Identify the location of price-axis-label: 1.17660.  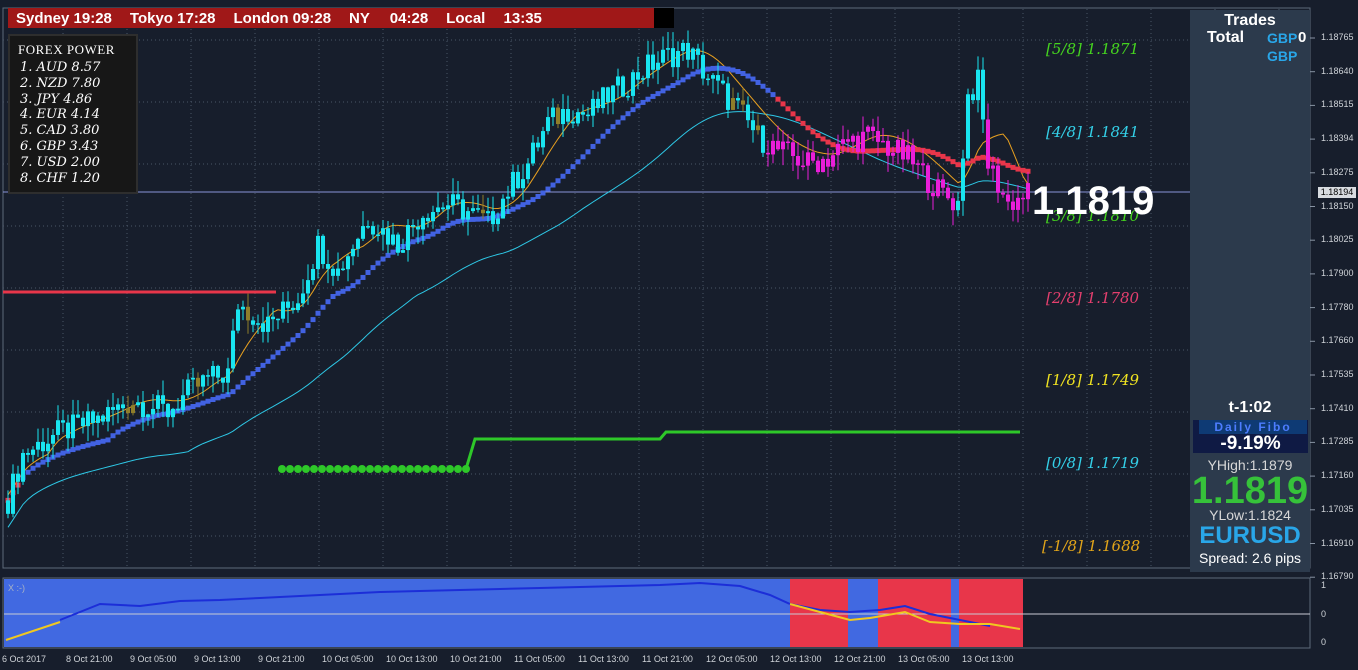
(1337, 340).